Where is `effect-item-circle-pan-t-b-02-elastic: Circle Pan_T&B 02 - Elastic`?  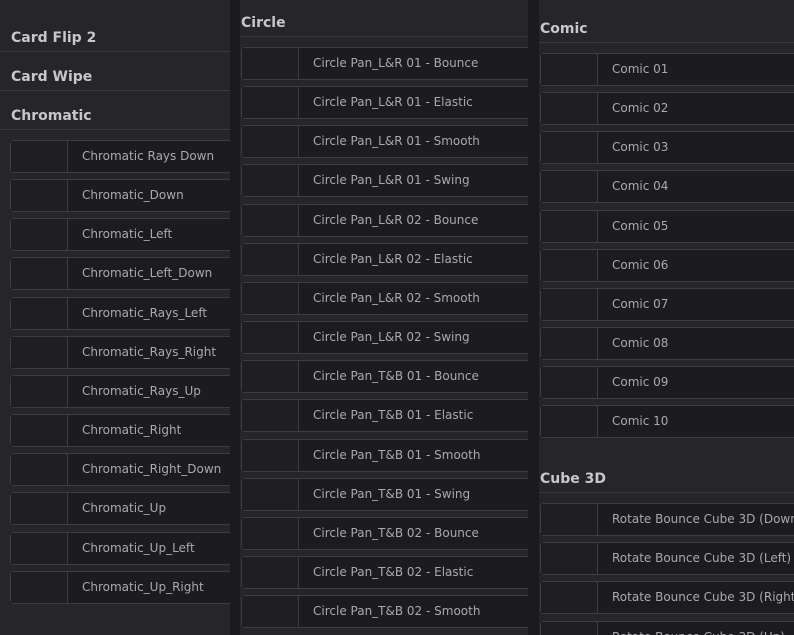
effect-item-circle-pan-t-b-02-elastic: Circle Pan_T&B 02 - Elastic is located at coordinates (384, 572).